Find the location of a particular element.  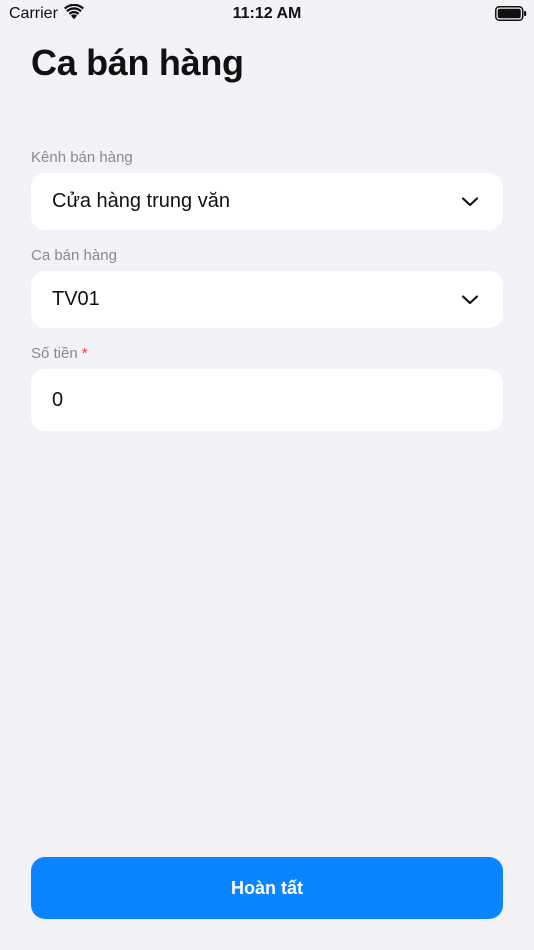

required-mark: * is located at coordinates (84, 353).